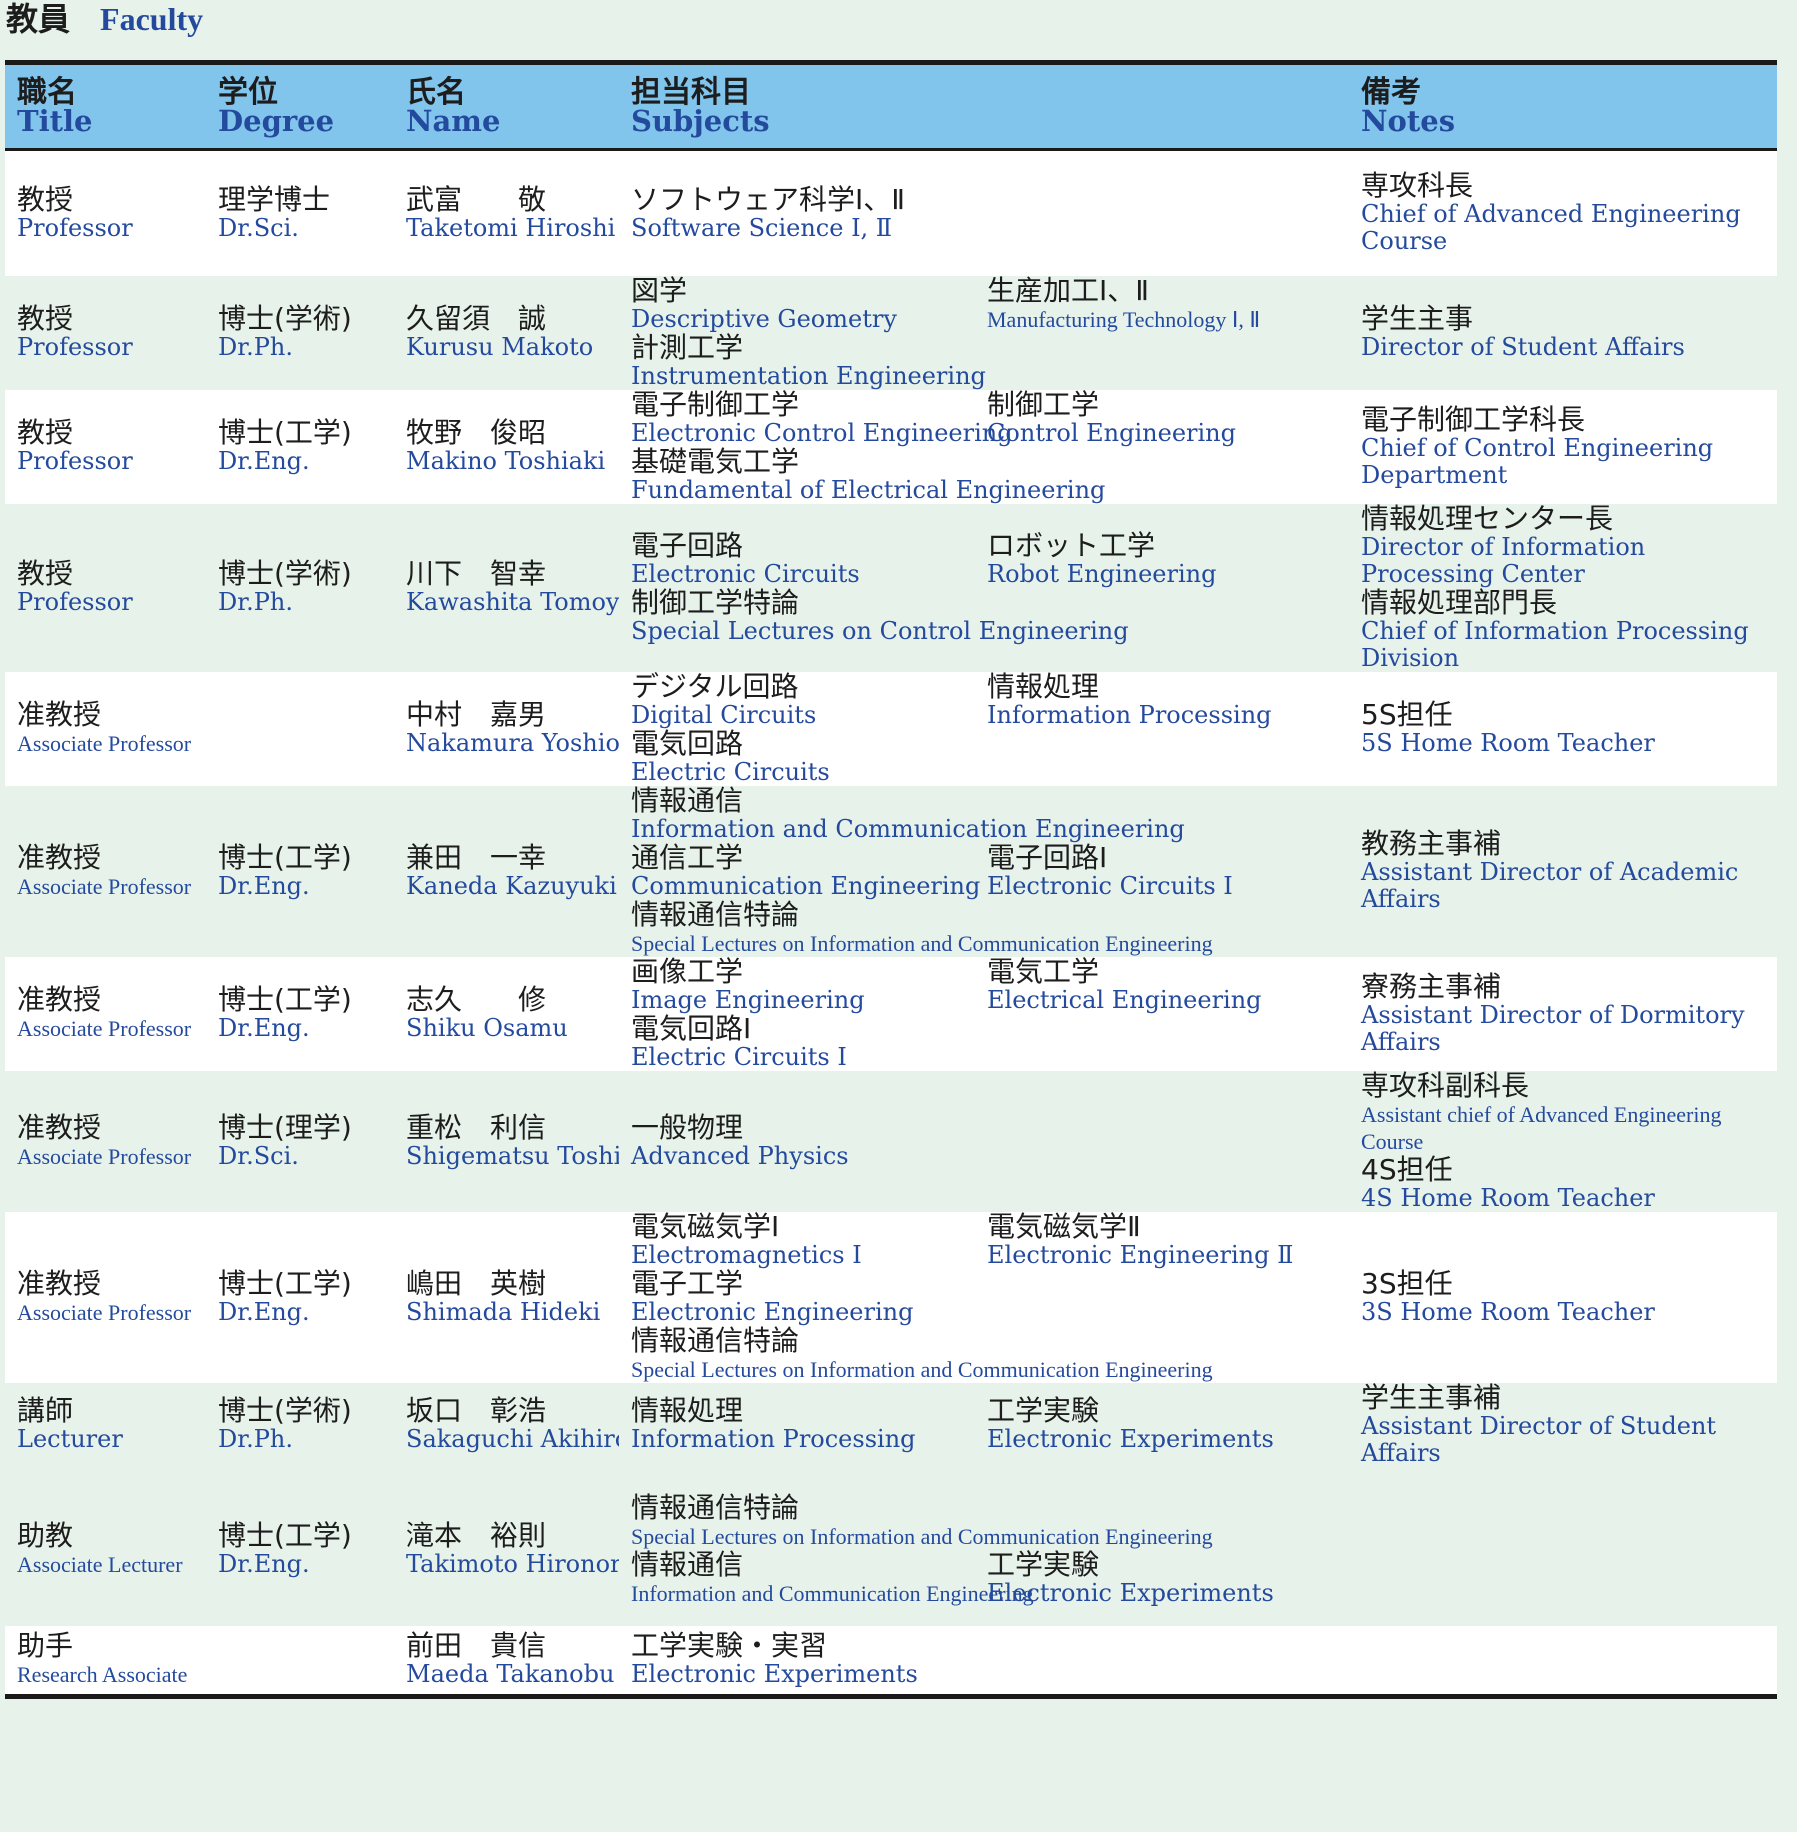 The image size is (1797, 1832). What do you see at coordinates (104, 1312) in the screenshot?
I see `title-cell-en: Associate Professor` at bounding box center [104, 1312].